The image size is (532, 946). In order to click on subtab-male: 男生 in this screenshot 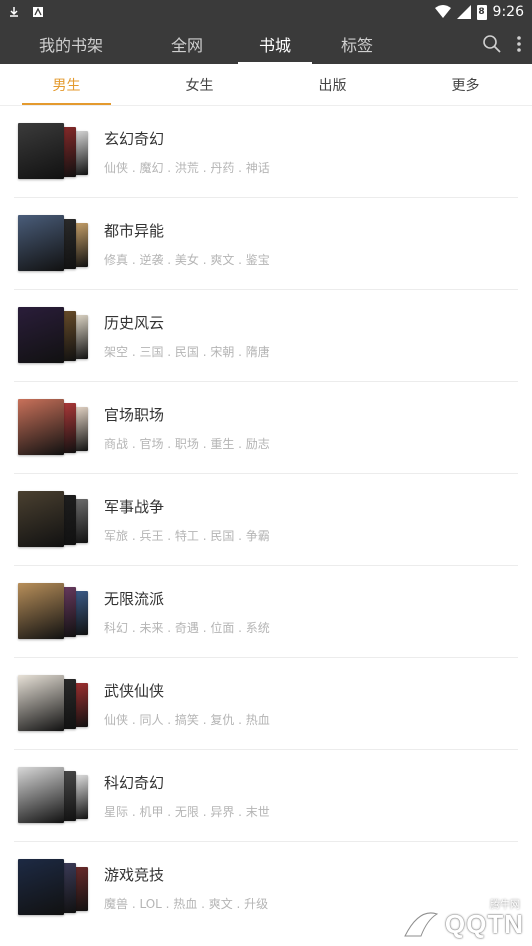, I will do `click(66, 84)`.